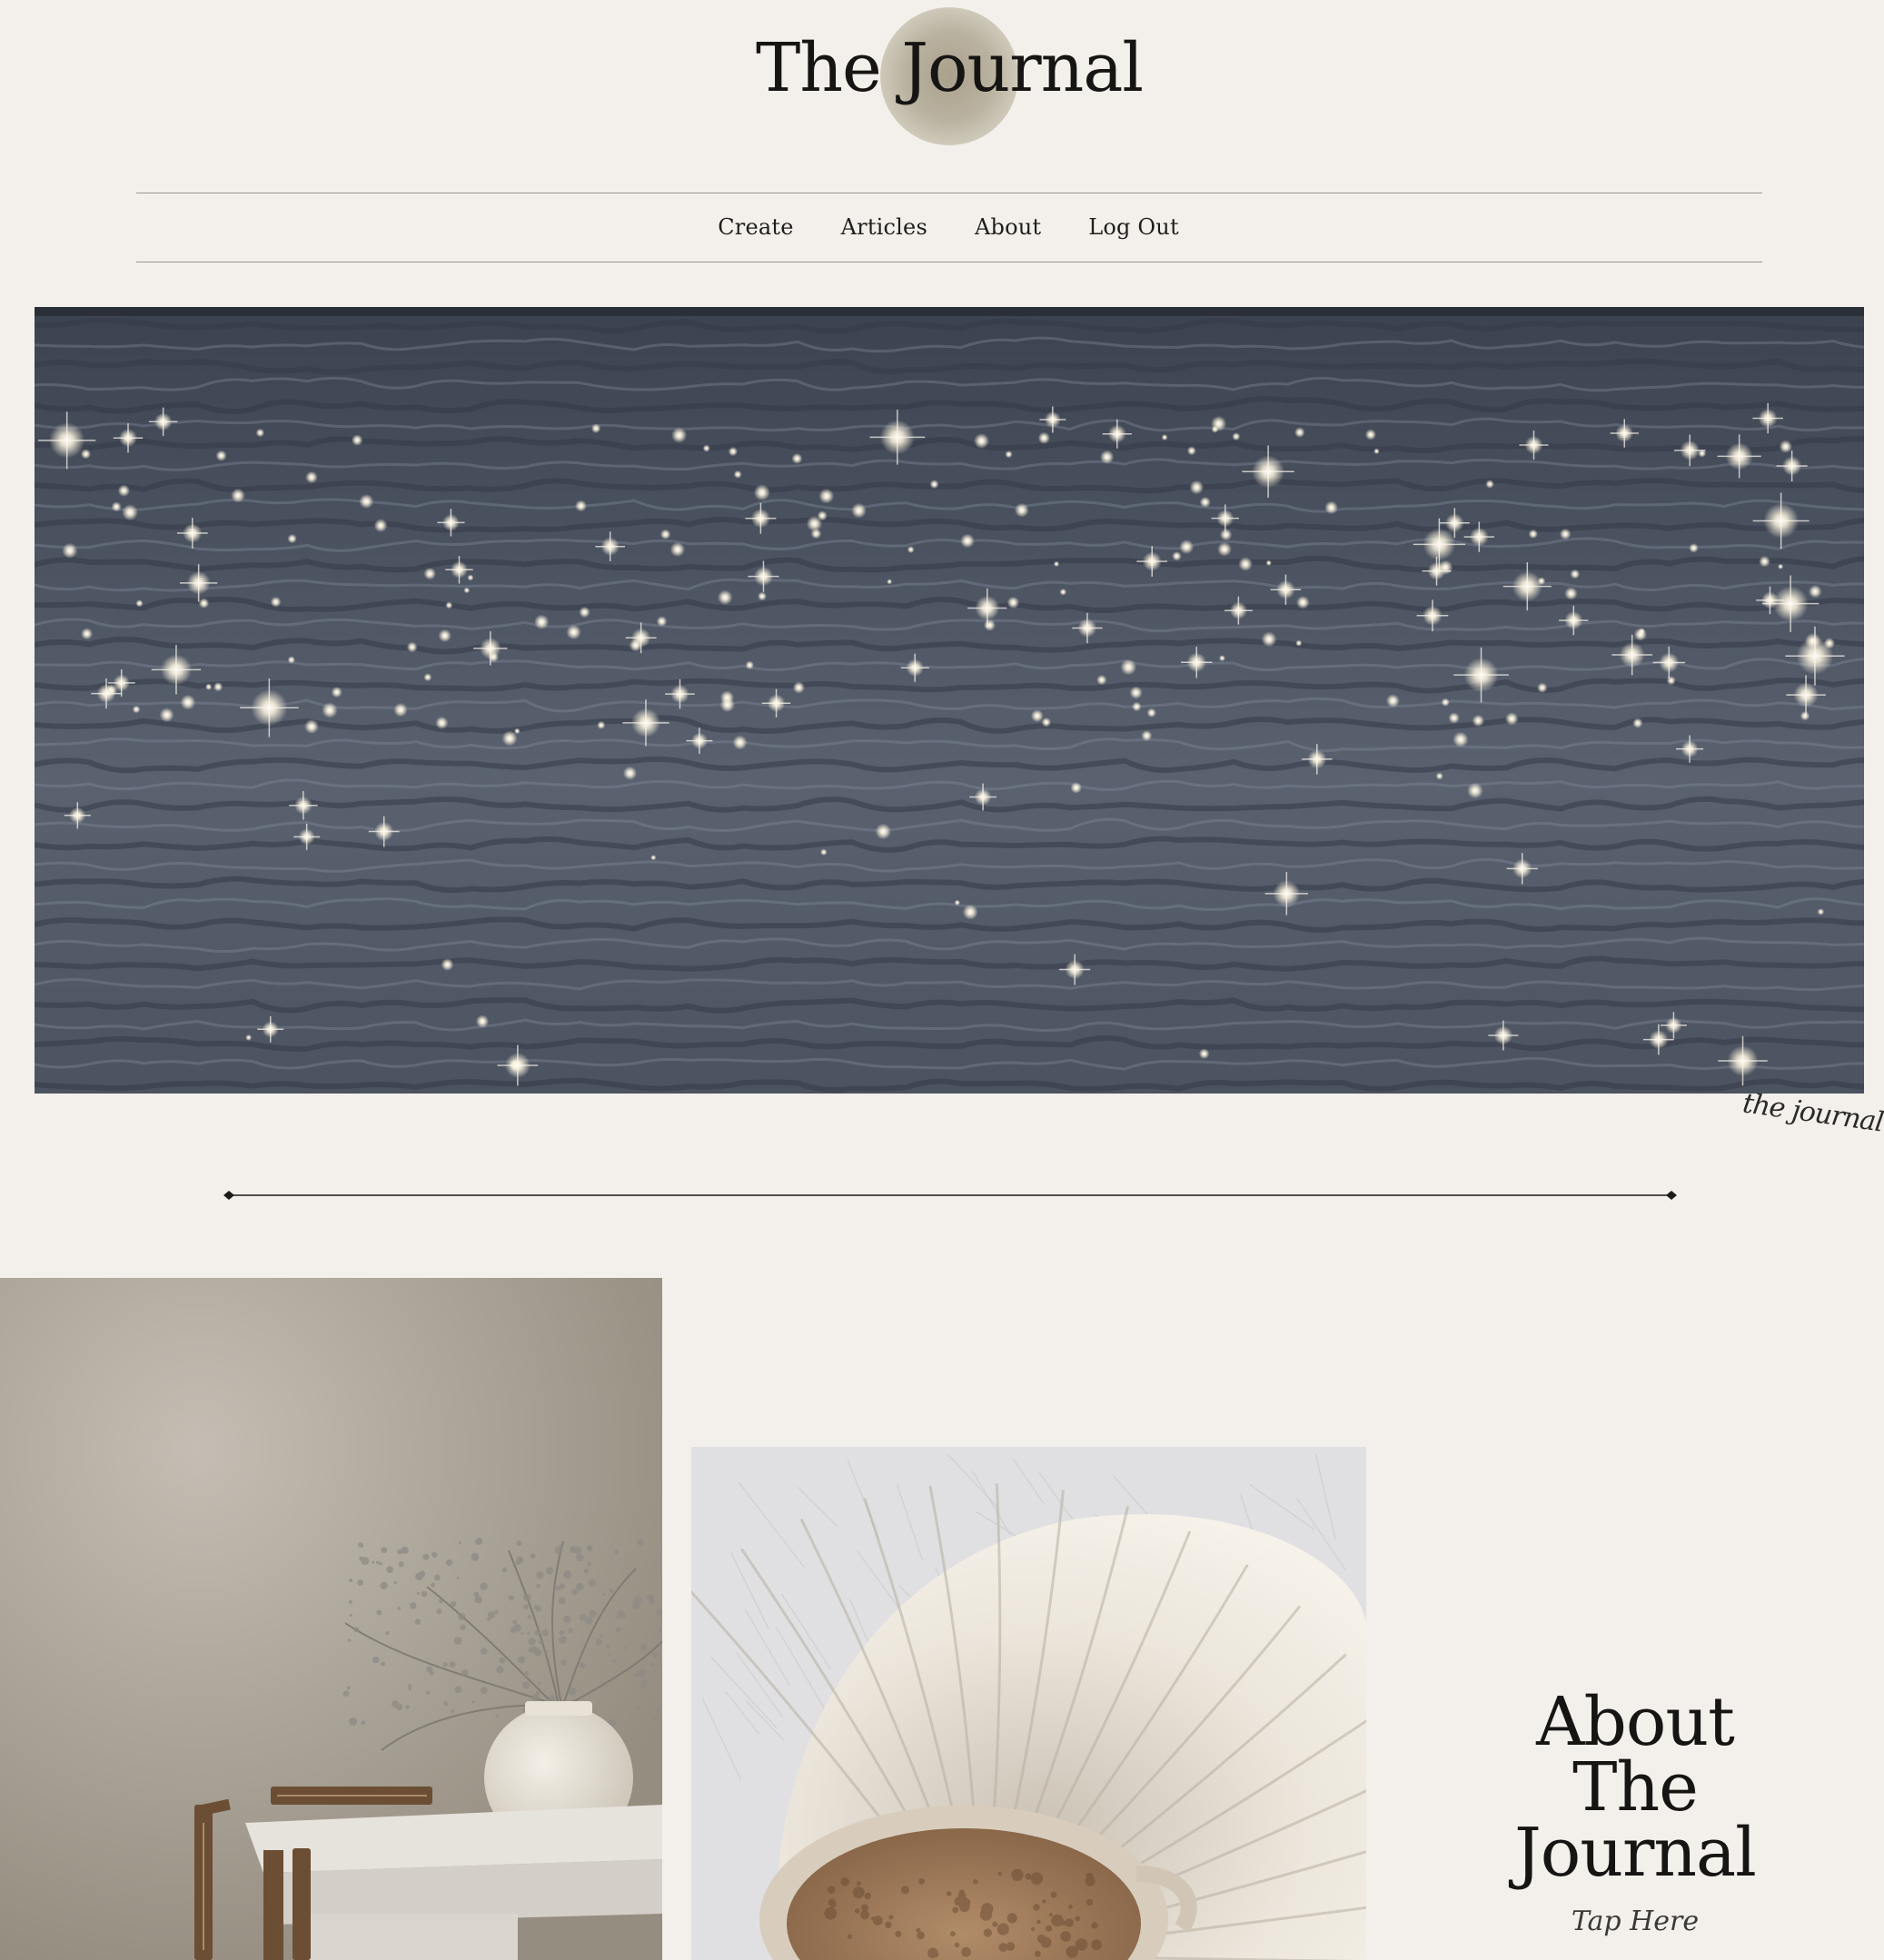 This screenshot has width=1884, height=1960. I want to click on nav-item-create: Create, so click(755, 227).